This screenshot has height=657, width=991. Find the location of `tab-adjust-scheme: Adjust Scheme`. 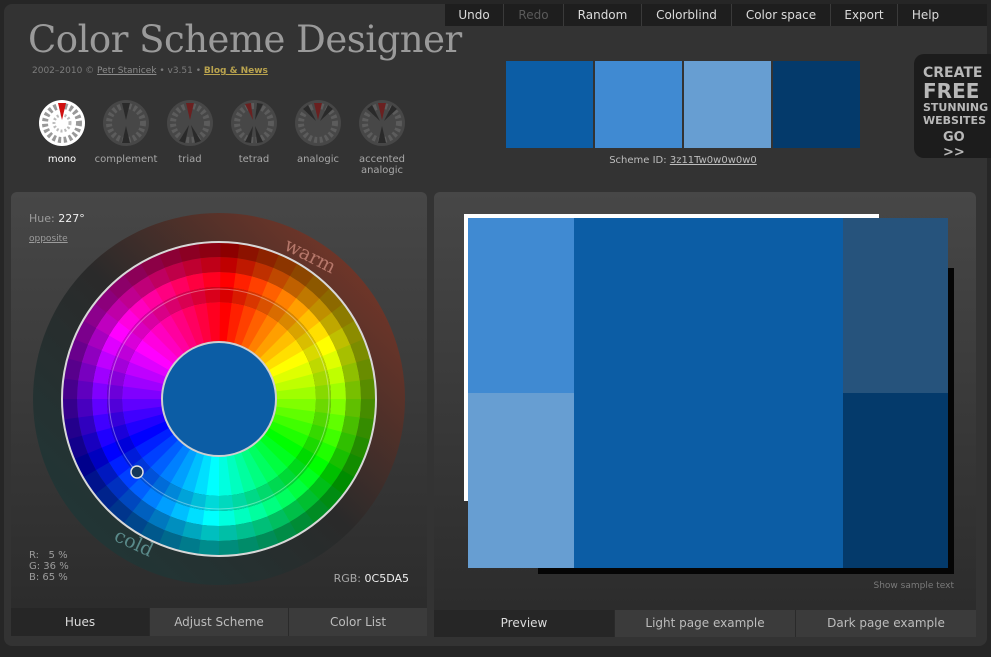

tab-adjust-scheme: Adjust Scheme is located at coordinates (218, 622).